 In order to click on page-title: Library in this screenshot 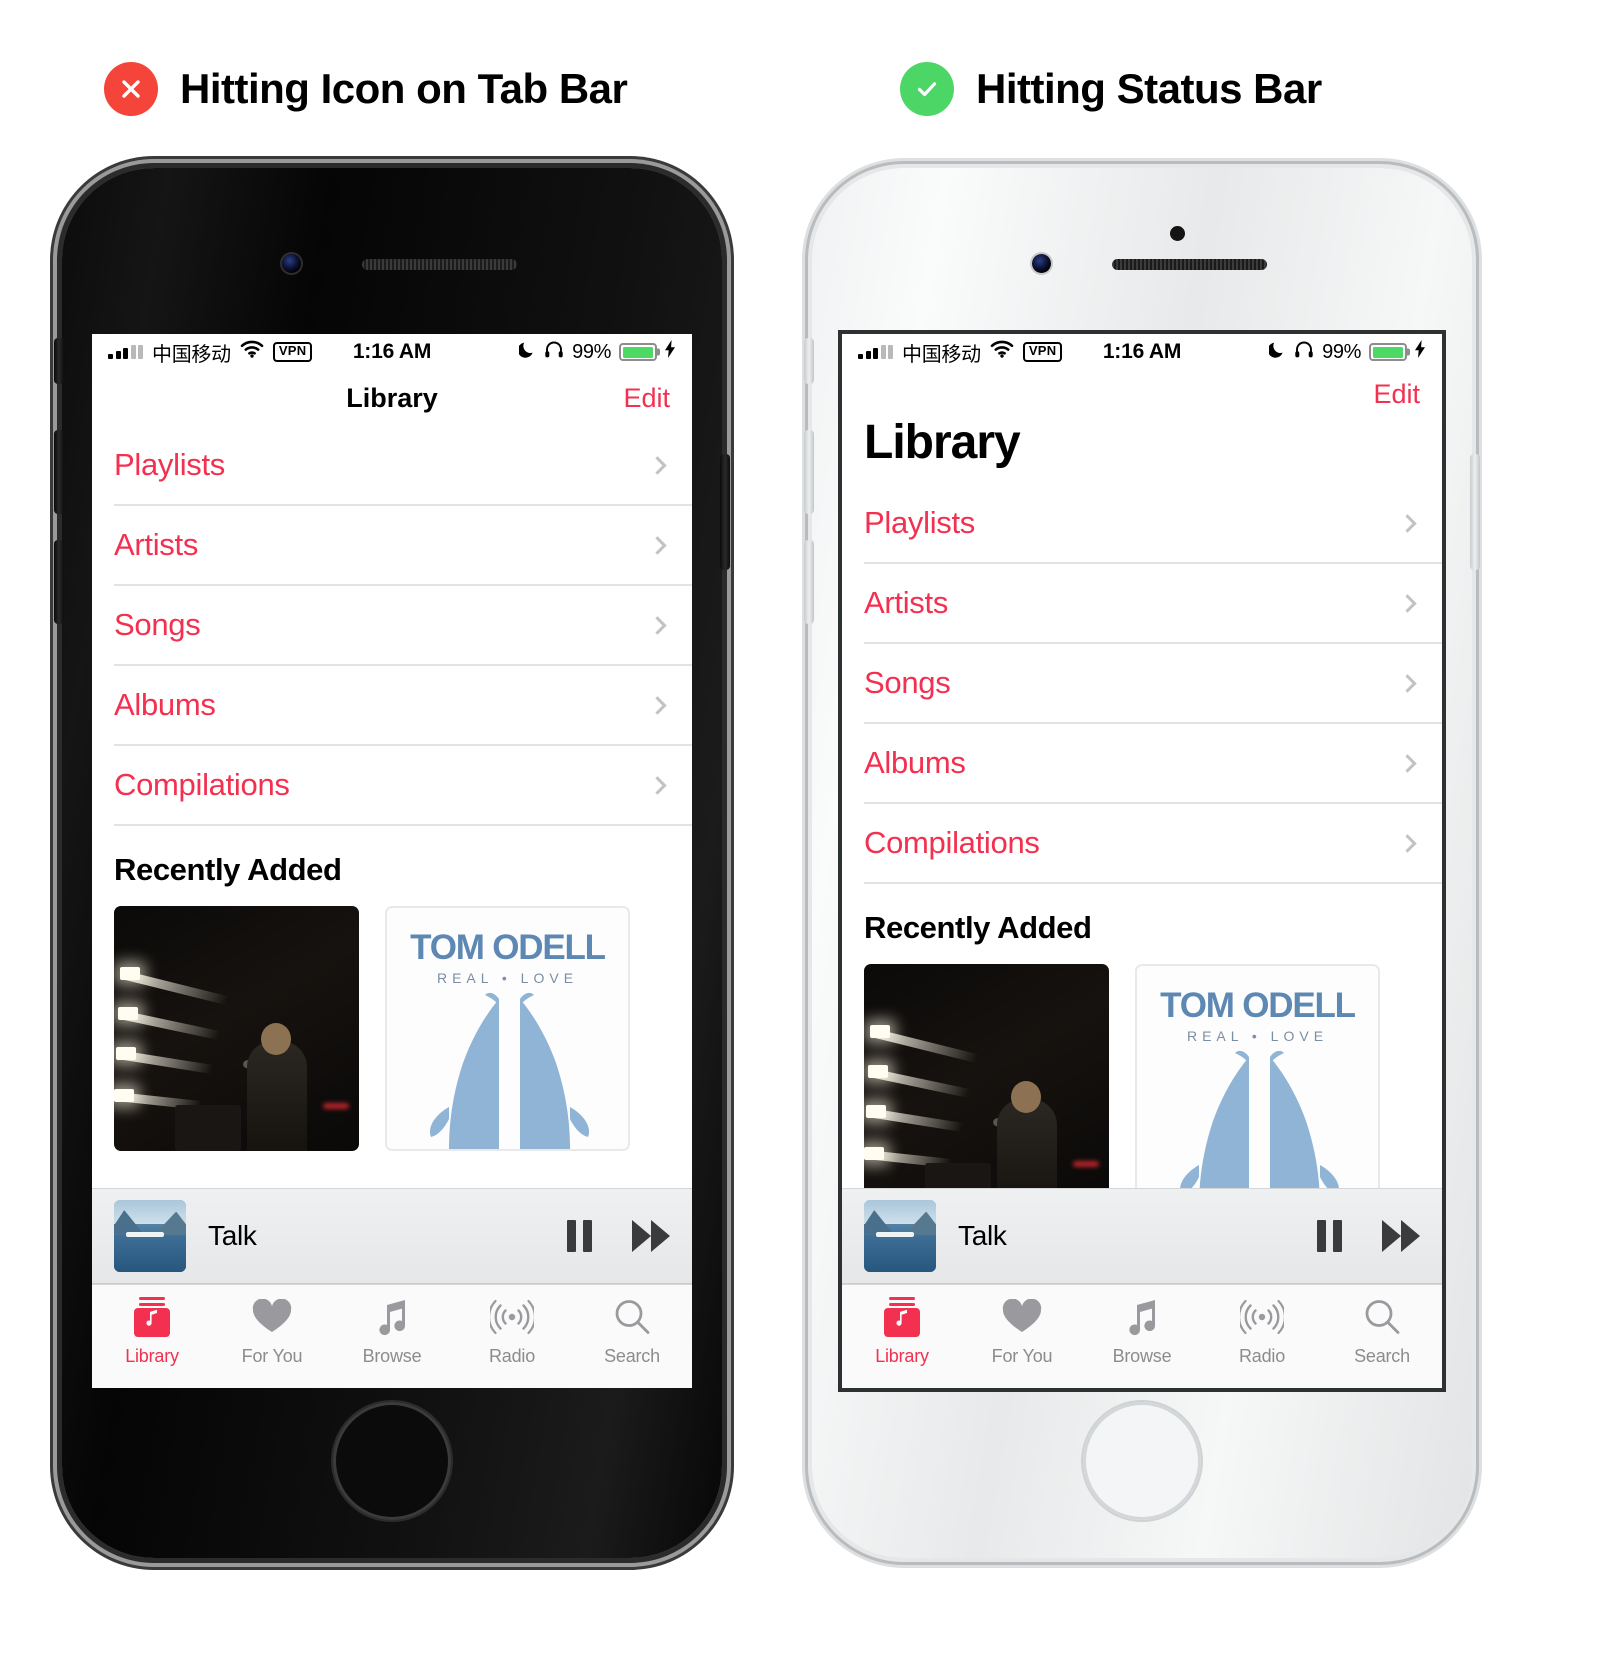, I will do `click(942, 442)`.